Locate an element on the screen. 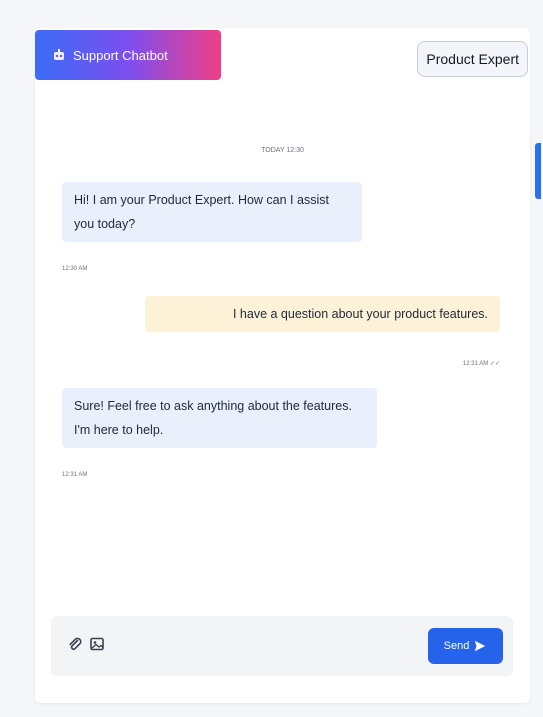 This screenshot has width=543, height=717. send-label: Send is located at coordinates (456, 646).